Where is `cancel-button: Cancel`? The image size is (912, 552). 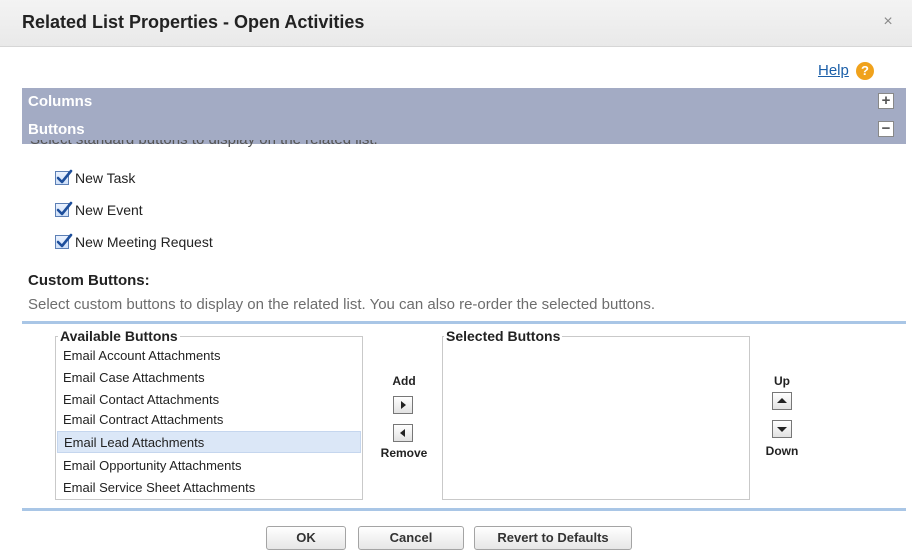 cancel-button: Cancel is located at coordinates (411, 538).